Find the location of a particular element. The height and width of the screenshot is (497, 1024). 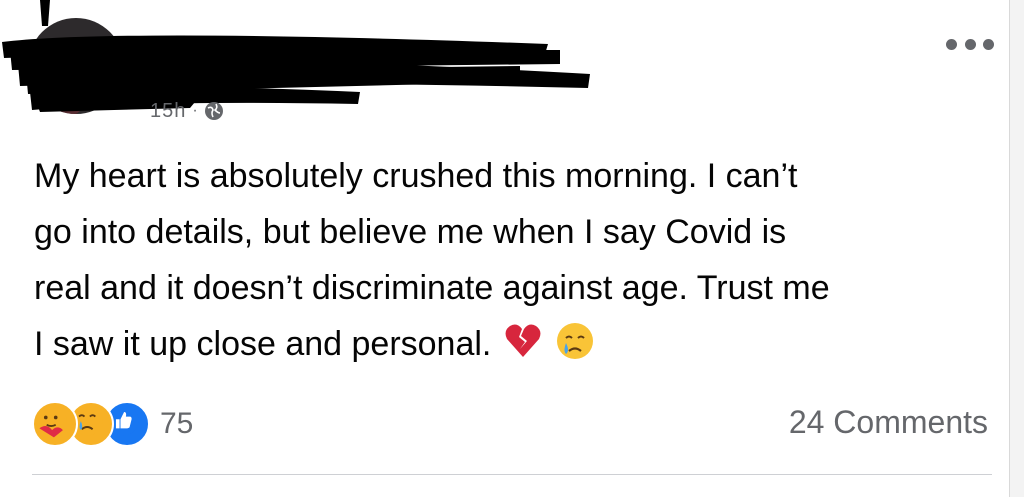

name-redaction is located at coordinates (296, 56).